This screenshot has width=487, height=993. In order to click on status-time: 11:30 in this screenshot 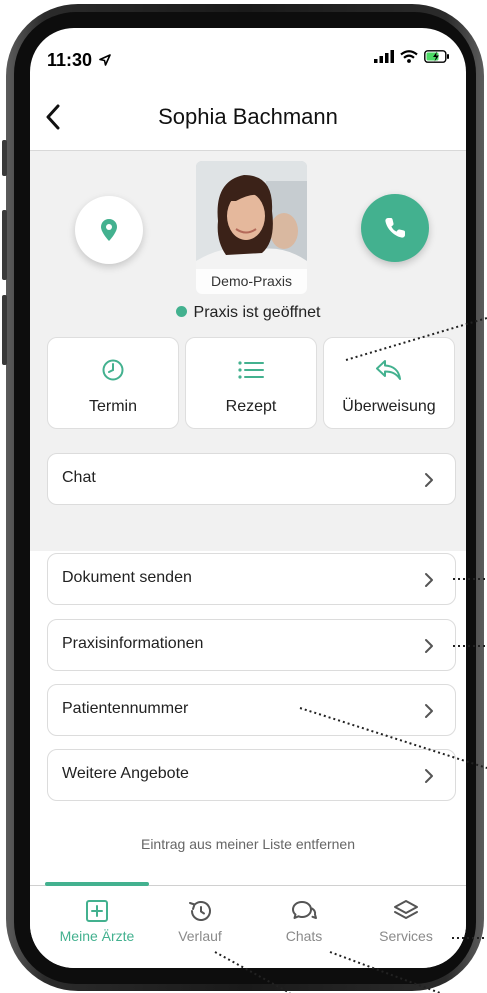, I will do `click(79, 60)`.